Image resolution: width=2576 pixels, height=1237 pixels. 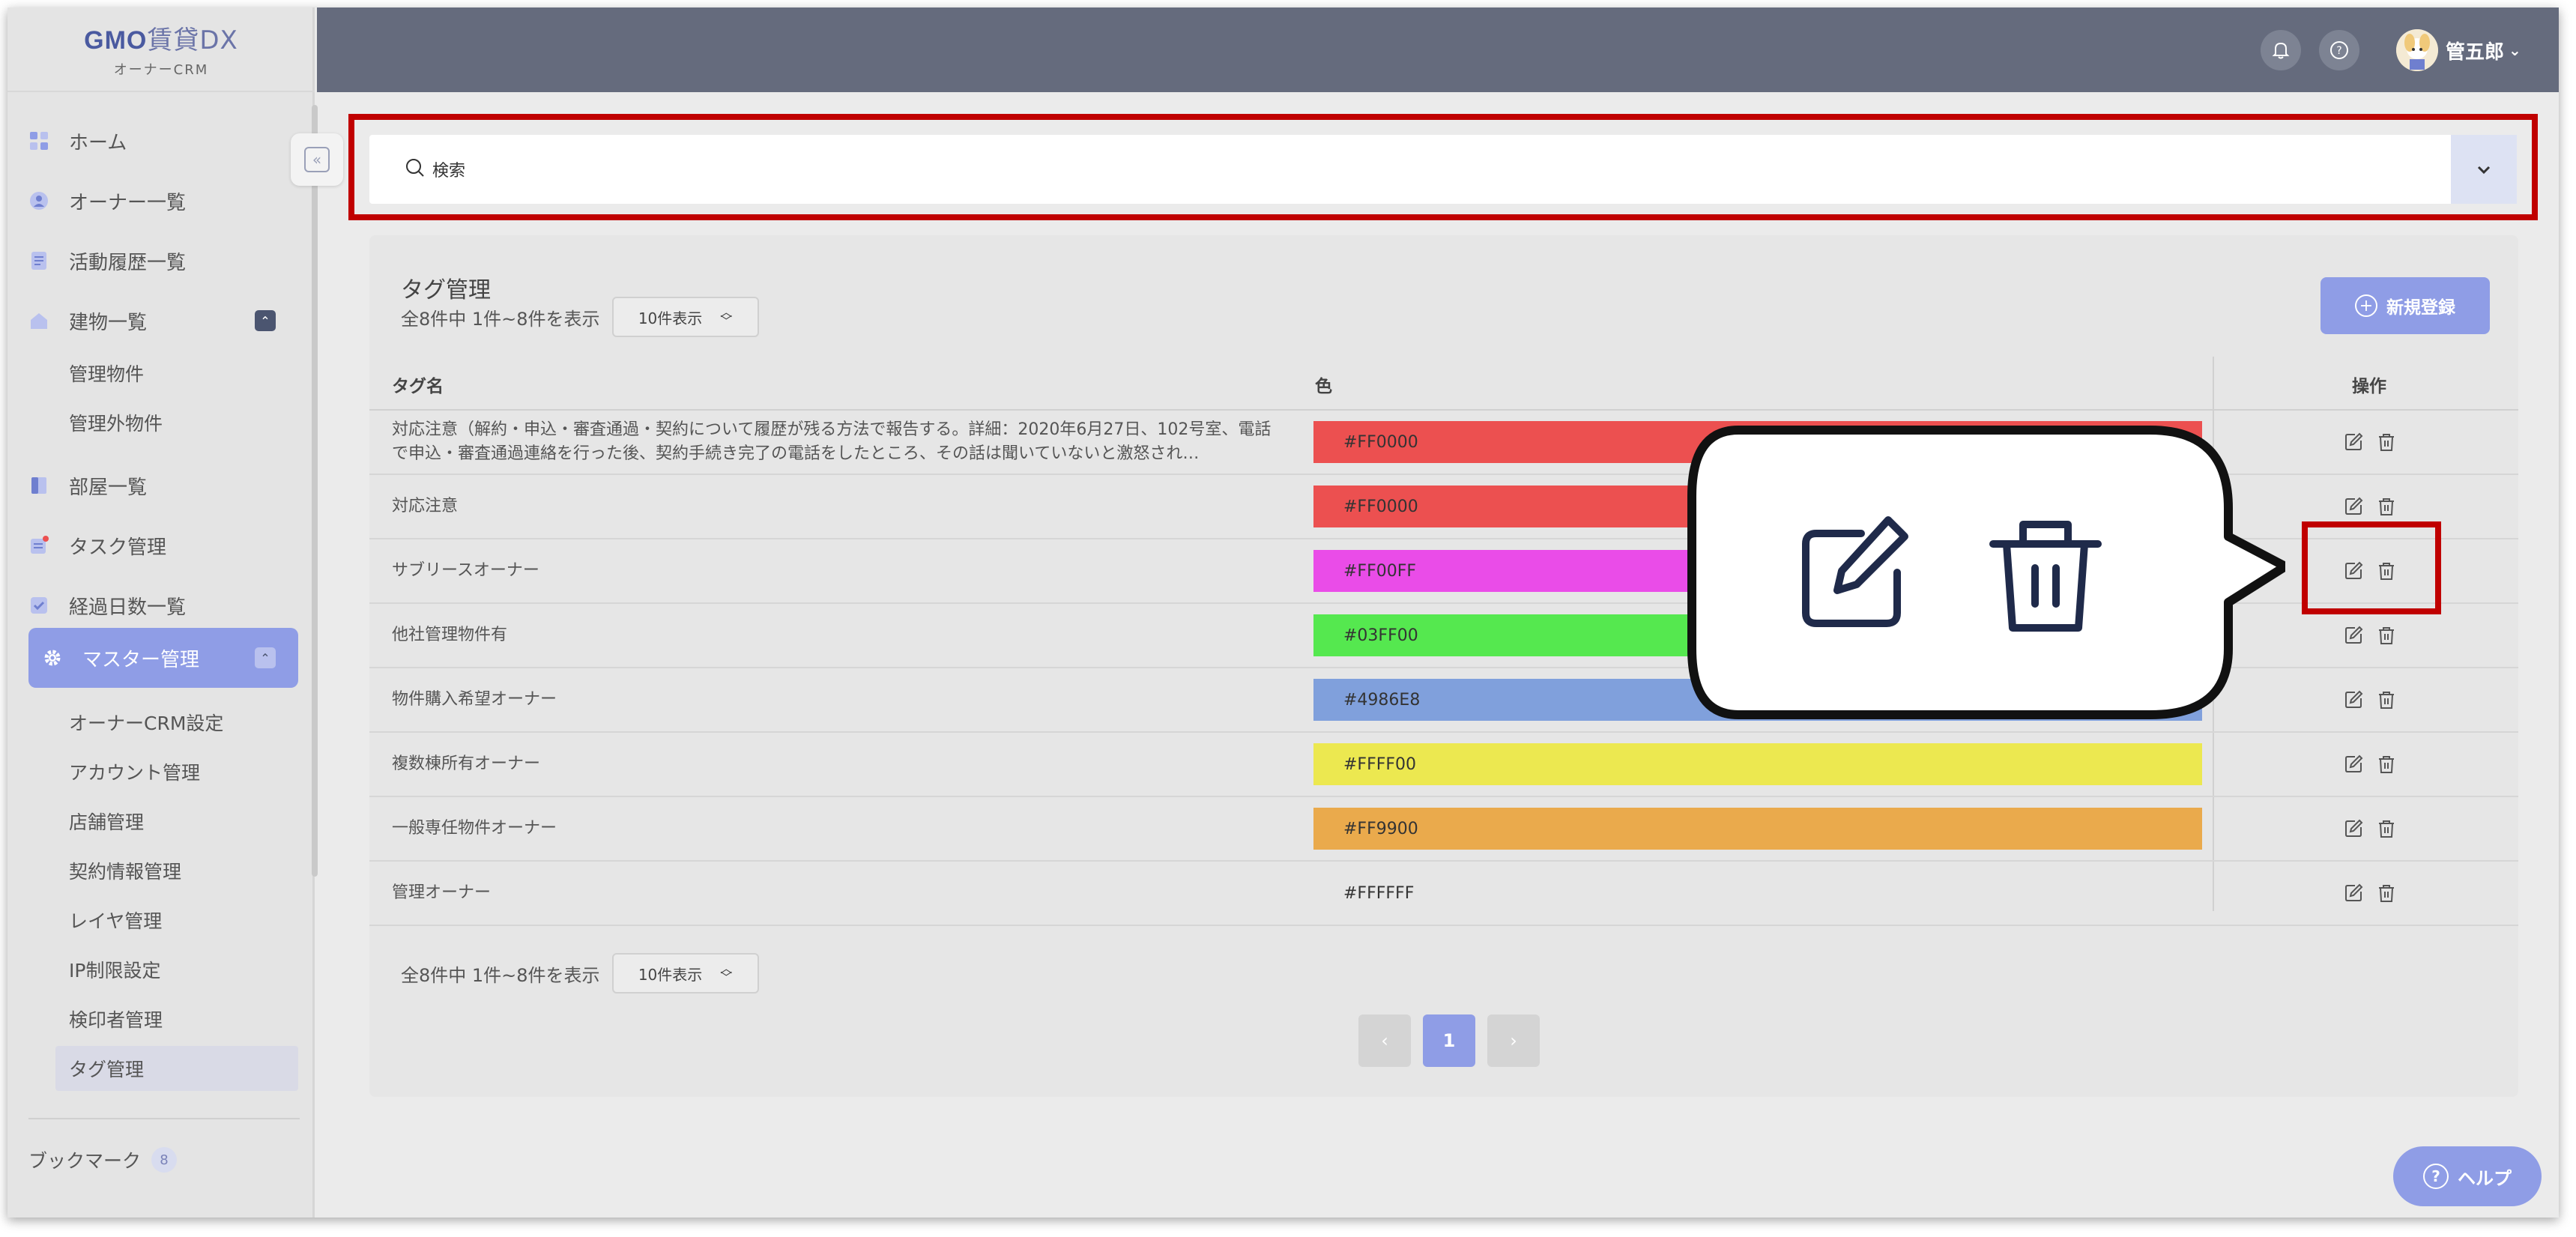 What do you see at coordinates (2458, 50) in the screenshot?
I see `user-menu: 管五郎 ⌄` at bounding box center [2458, 50].